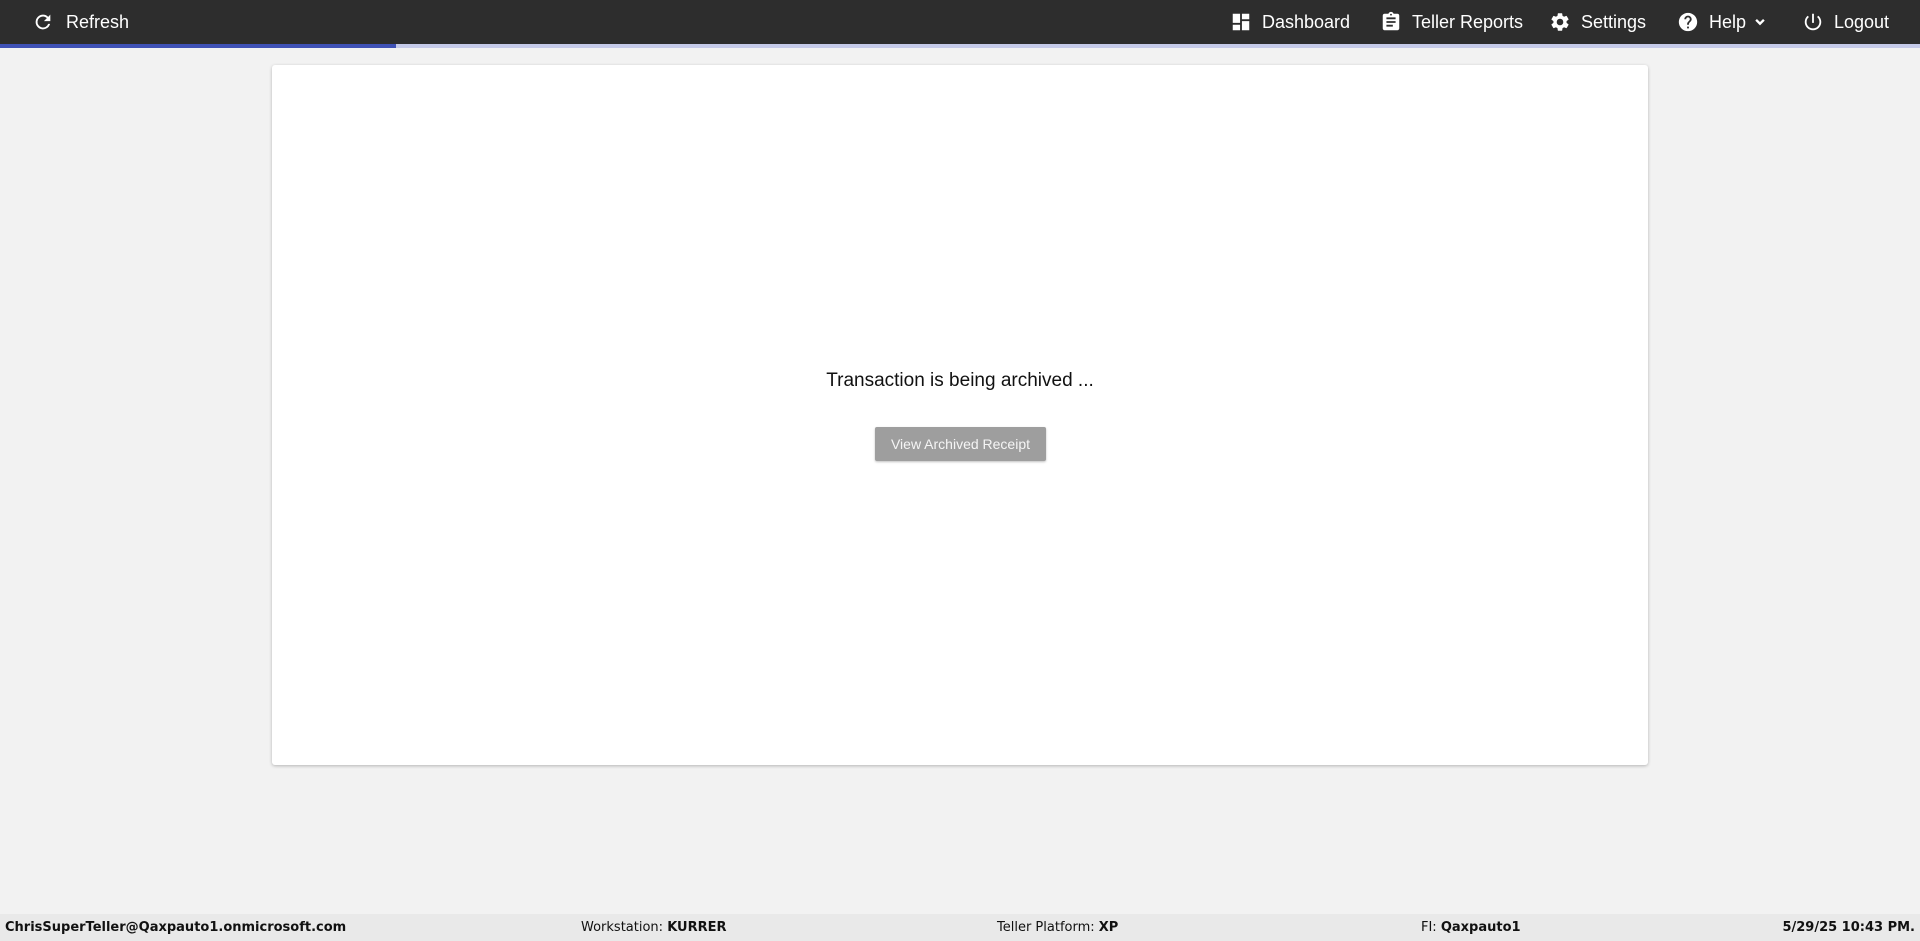 This screenshot has width=1920, height=941. I want to click on clipboard-icon, so click(1391, 21).